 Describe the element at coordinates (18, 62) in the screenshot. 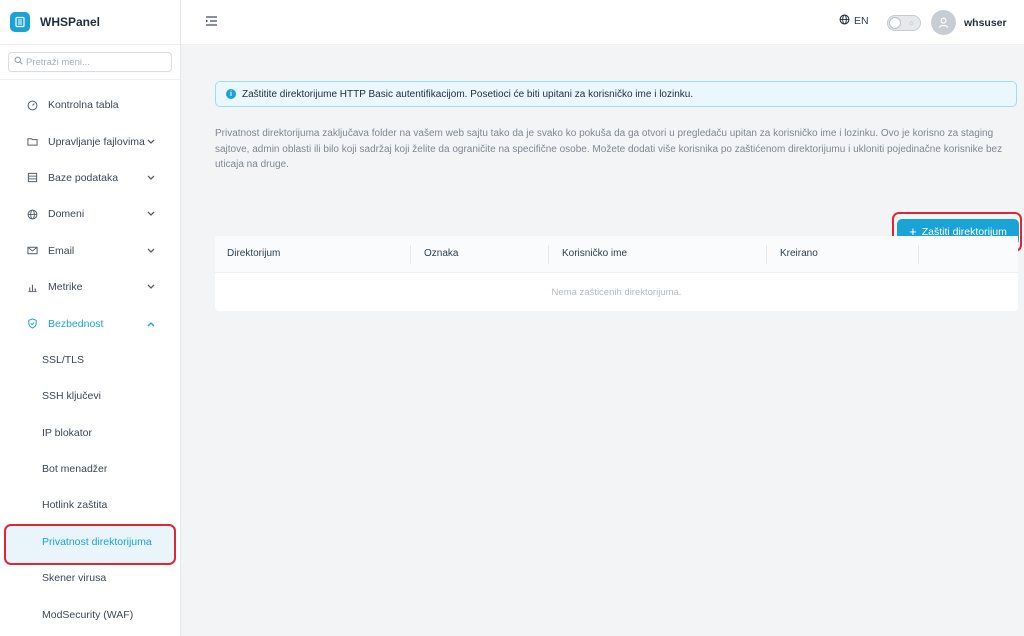

I see `search-icon` at that location.